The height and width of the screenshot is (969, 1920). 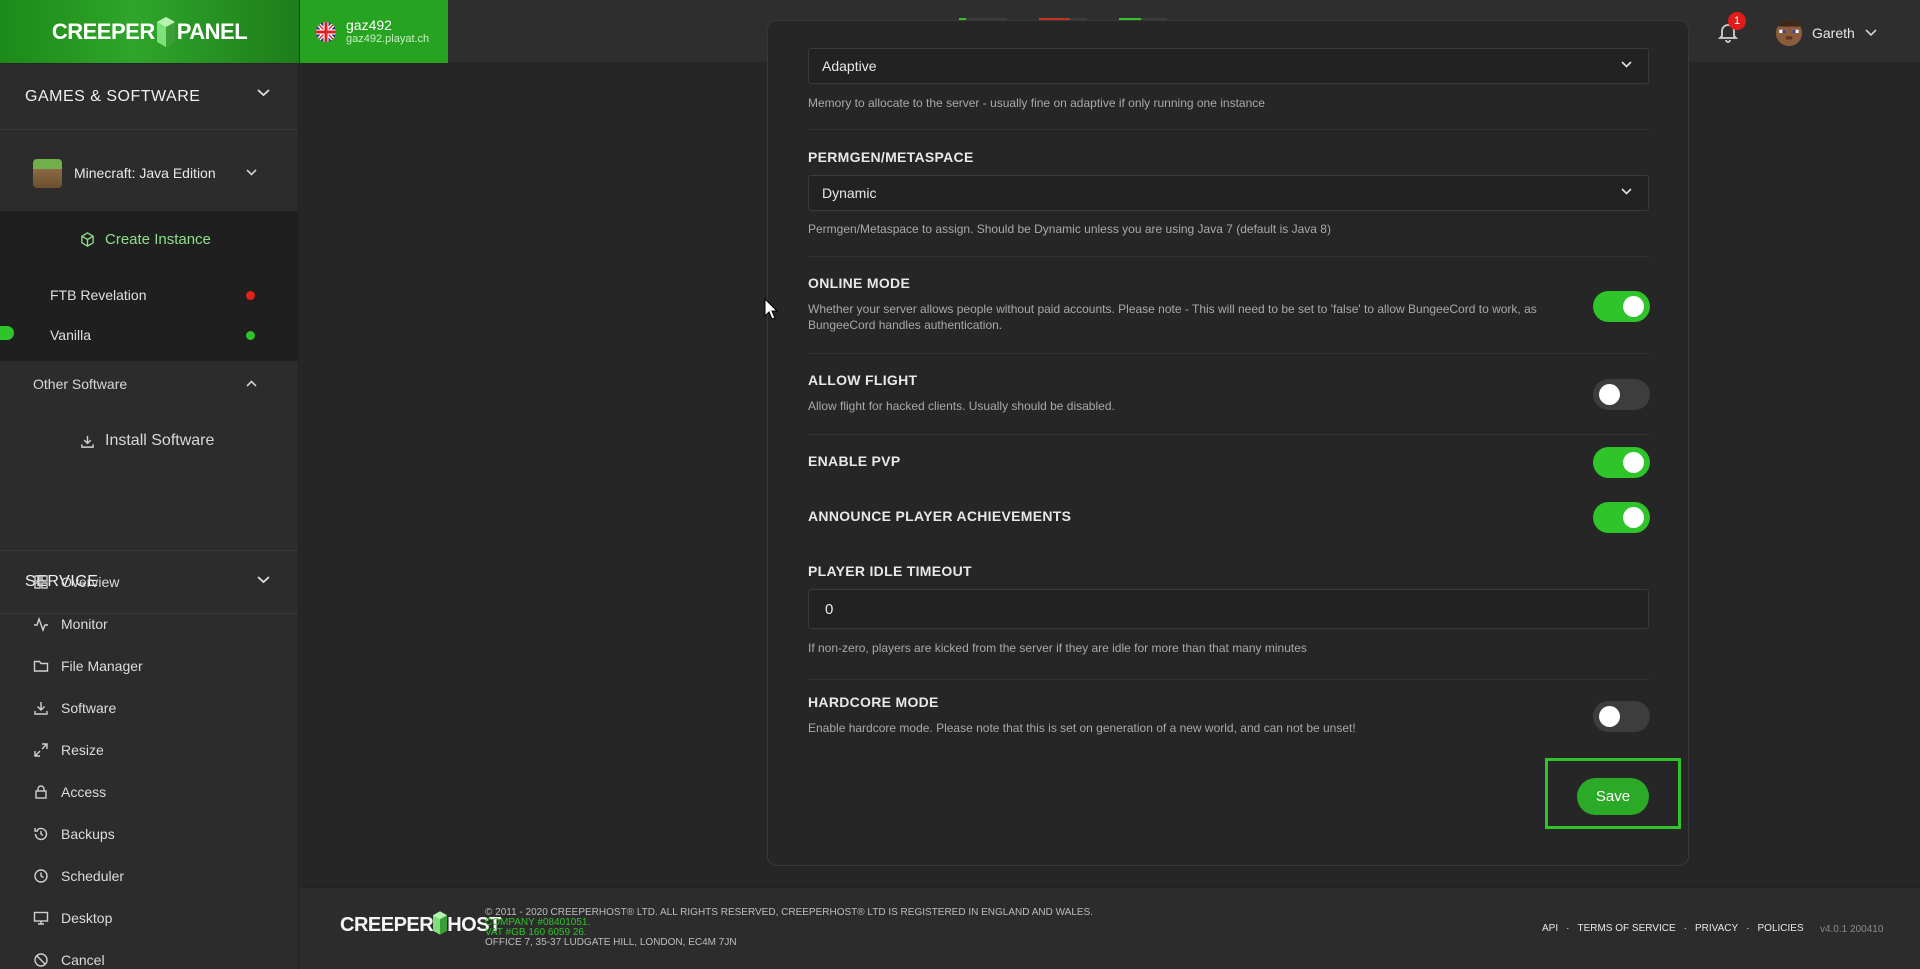 I want to click on game-selector: Minecraft: Java Edition, so click(x=149, y=173).